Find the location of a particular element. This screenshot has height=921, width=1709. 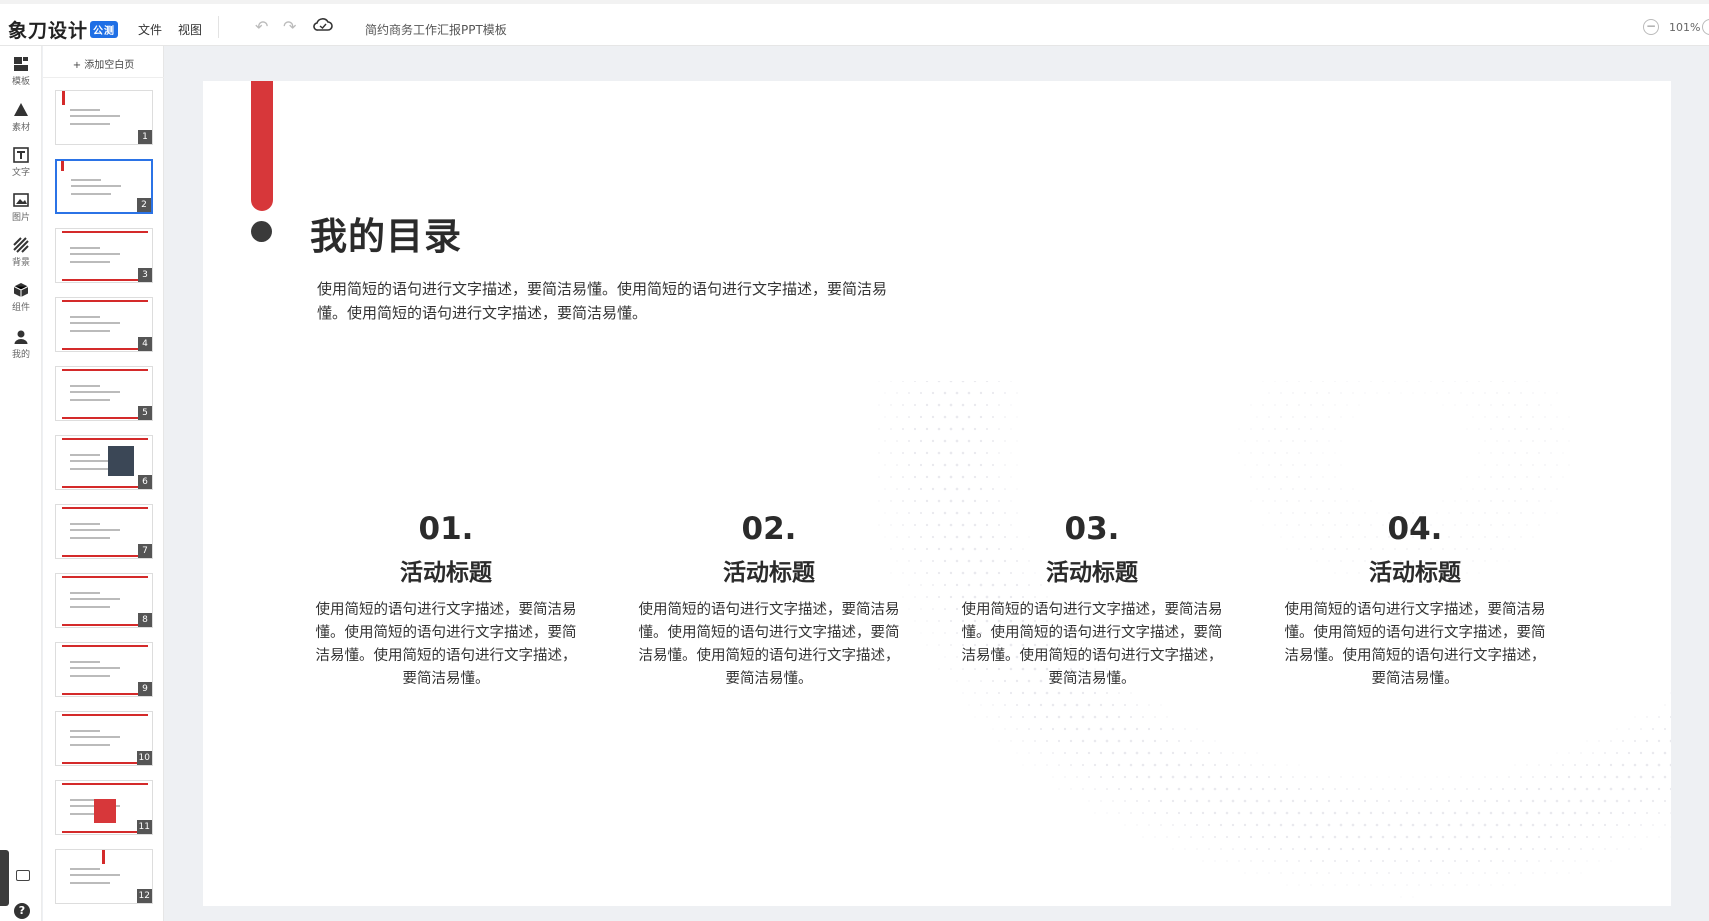

rail-label: 素材 is located at coordinates (20, 128).